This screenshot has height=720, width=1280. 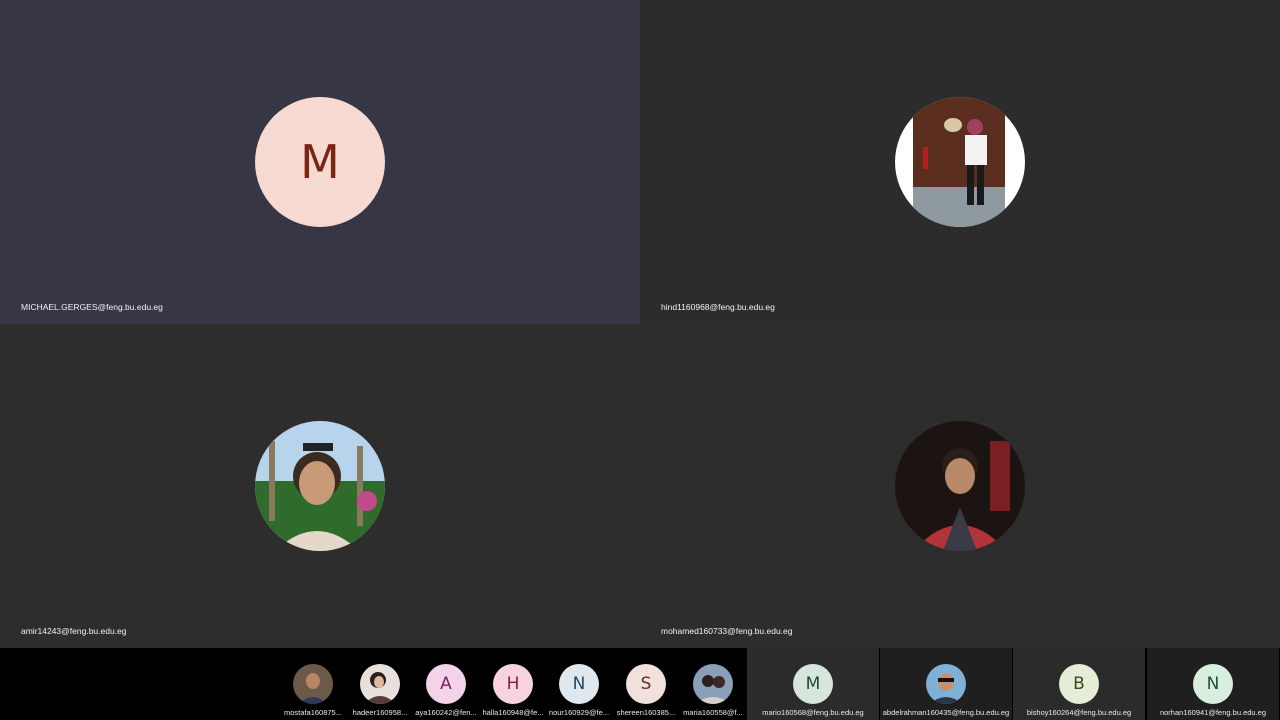 I want to click on participant-avatar: H, so click(x=513, y=684).